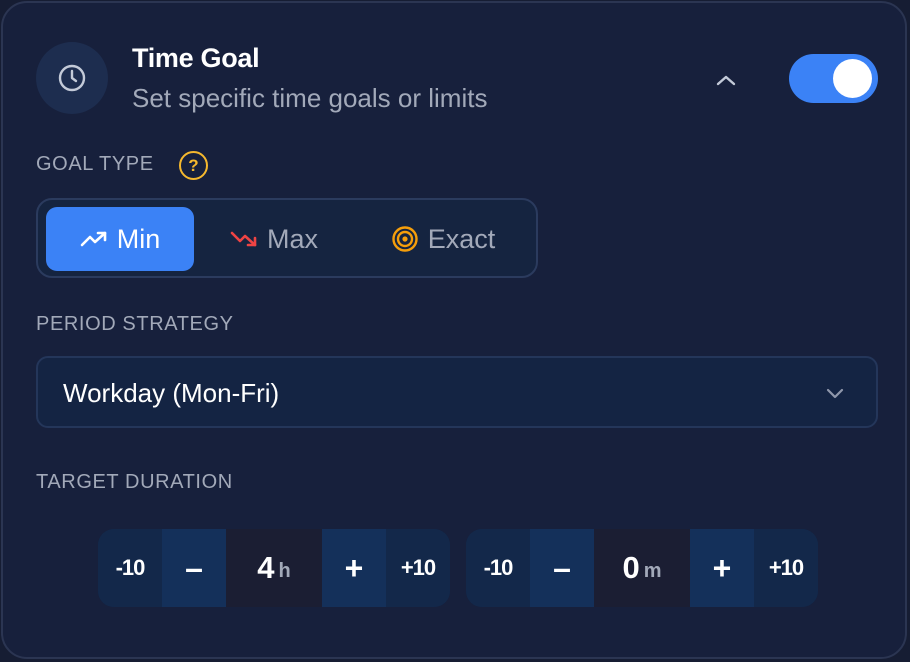  I want to click on goal-type-min: Min, so click(120, 239).